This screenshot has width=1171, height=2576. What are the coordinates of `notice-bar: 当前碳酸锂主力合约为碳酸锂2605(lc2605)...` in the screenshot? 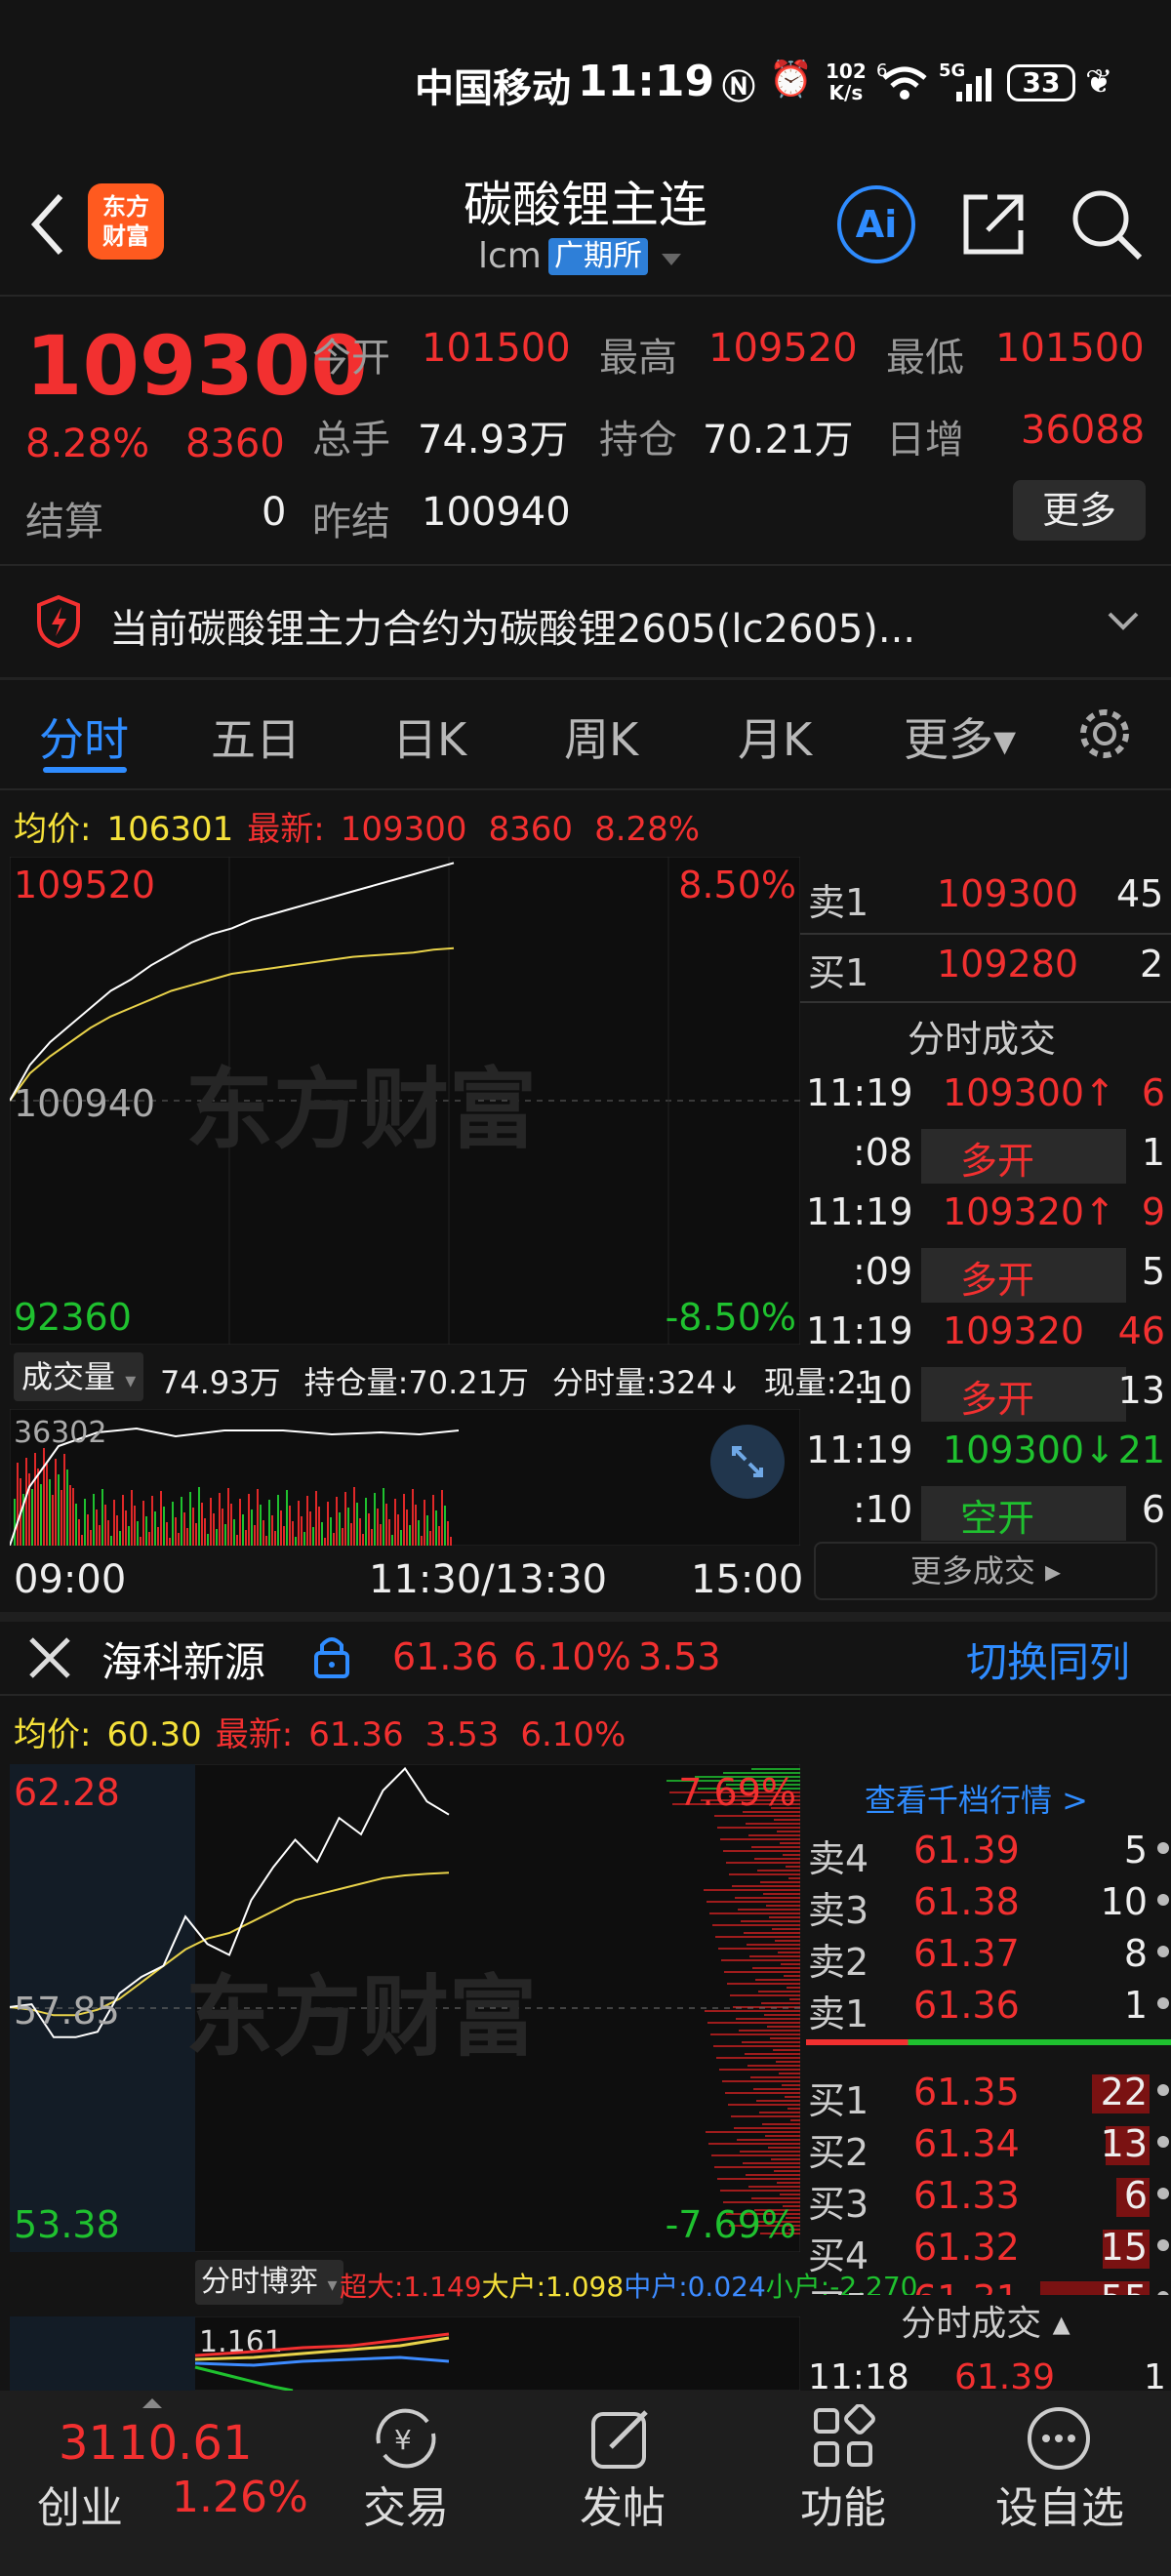 It's located at (585, 621).